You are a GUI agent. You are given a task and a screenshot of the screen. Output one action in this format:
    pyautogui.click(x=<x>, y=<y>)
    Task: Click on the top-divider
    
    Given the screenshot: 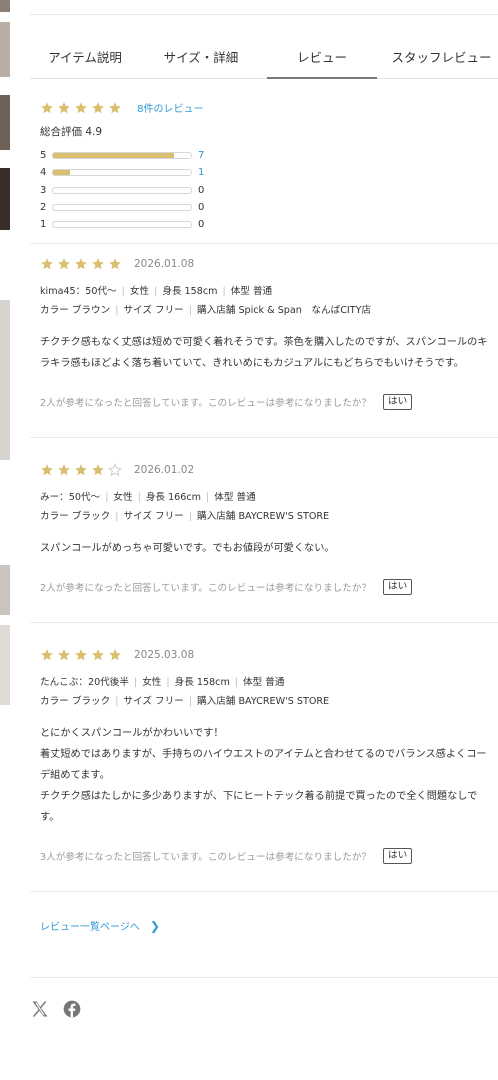 What is the action you would take?
    pyautogui.click(x=264, y=14)
    